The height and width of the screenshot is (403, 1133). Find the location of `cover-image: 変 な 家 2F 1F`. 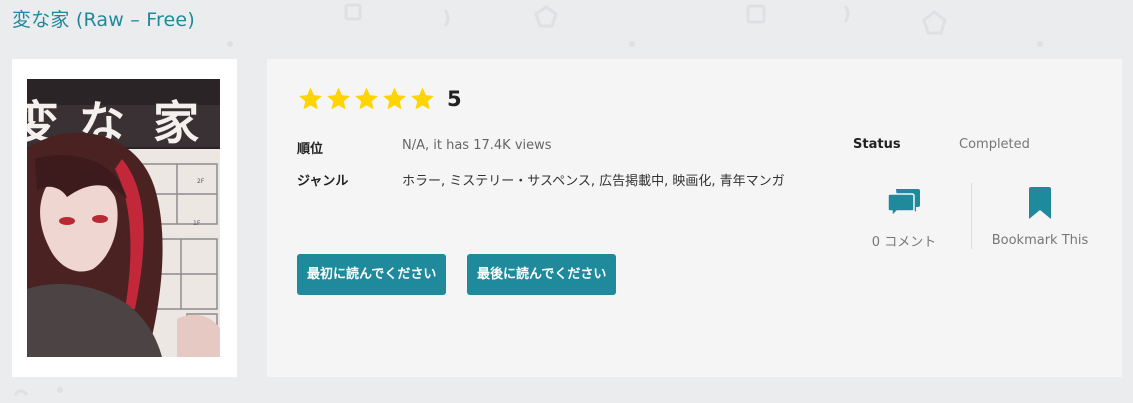

cover-image: 変 な 家 2F 1F is located at coordinates (123, 218).